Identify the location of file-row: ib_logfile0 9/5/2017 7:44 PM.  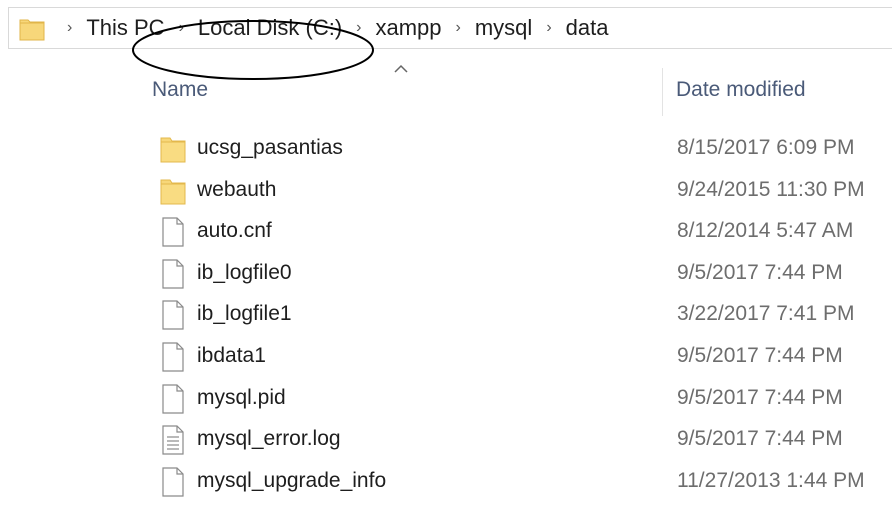
(446, 274).